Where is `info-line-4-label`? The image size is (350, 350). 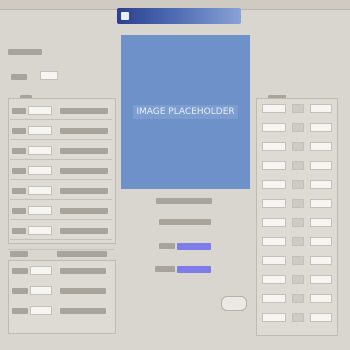 info-line-4-label is located at coordinates (165, 269).